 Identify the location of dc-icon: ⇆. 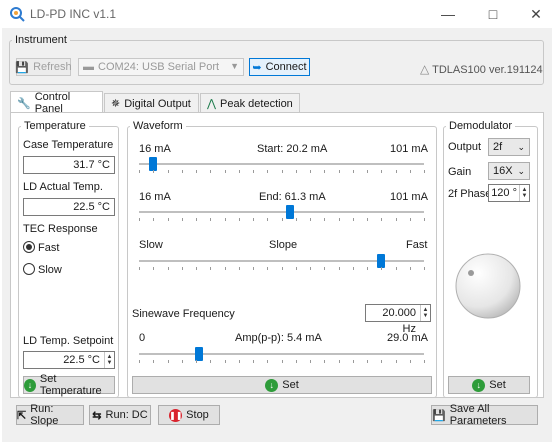
(97, 415).